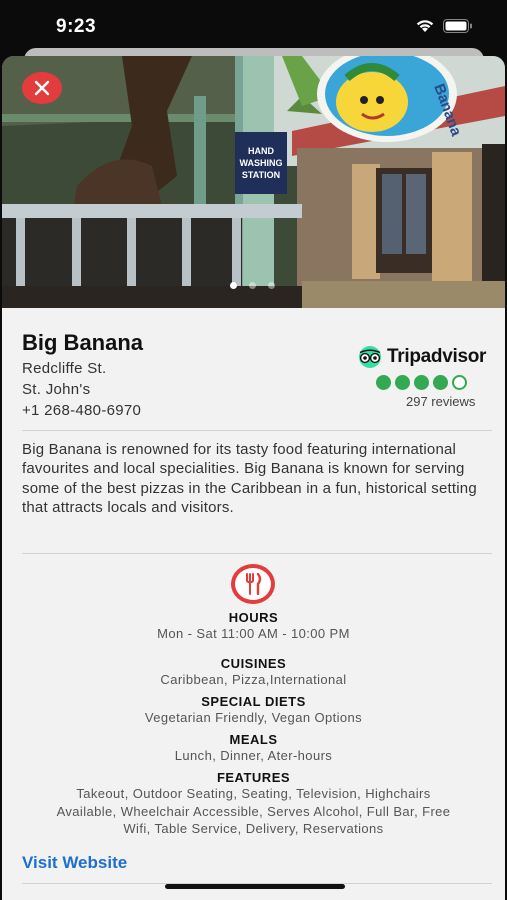 This screenshot has width=507, height=900. Describe the element at coordinates (253, 755) in the screenshot. I see `meals-value: Lunch, Dinner, Ater-hours` at that location.